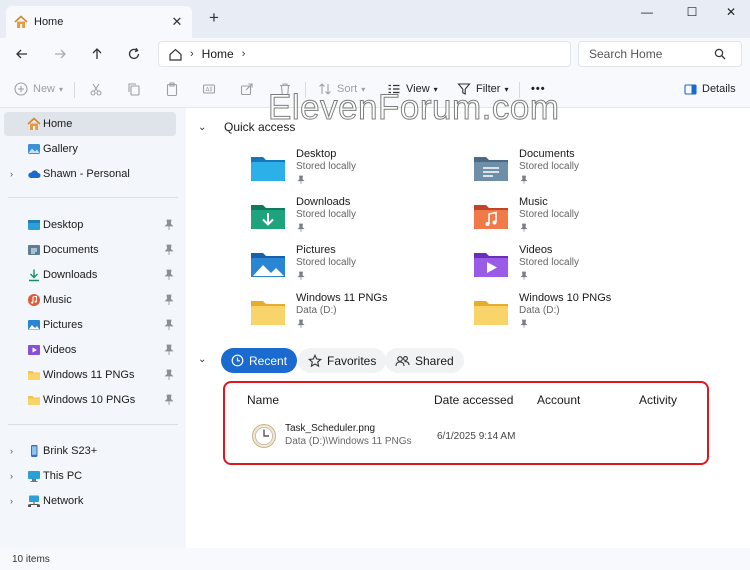  What do you see at coordinates (352, 360) in the screenshot?
I see `tab-favorites-label: Favorites` at bounding box center [352, 360].